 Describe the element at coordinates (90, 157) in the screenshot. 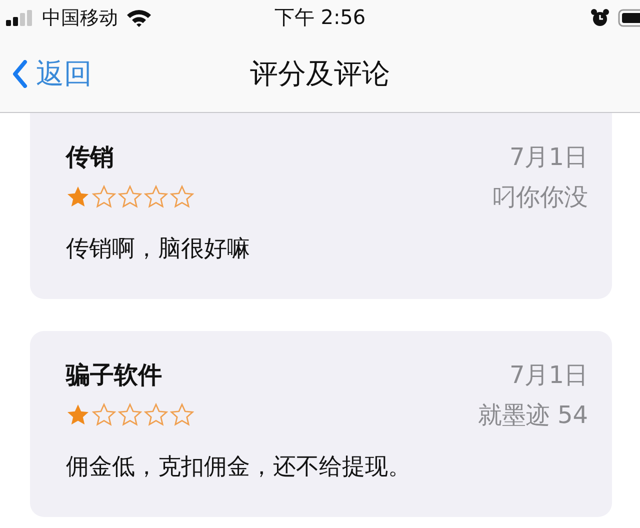

I see `review-title: 传销` at that location.